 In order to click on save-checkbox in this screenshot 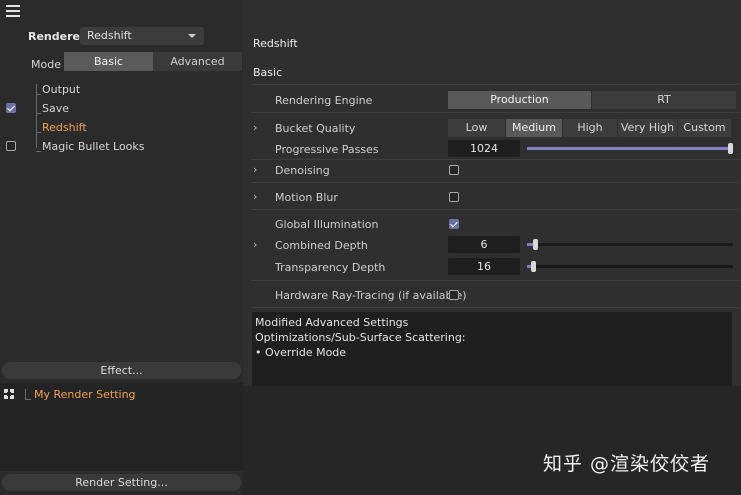, I will do `click(11, 108)`.